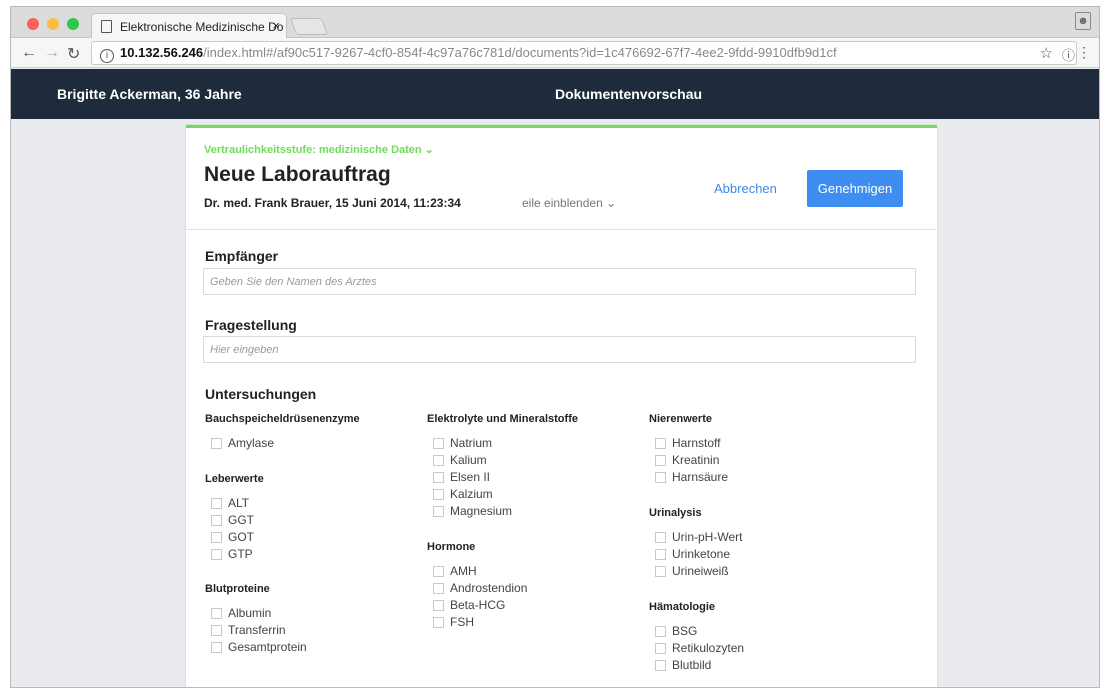 The width and height of the screenshot is (1109, 693). I want to click on forward-icon: →, so click(52, 53).